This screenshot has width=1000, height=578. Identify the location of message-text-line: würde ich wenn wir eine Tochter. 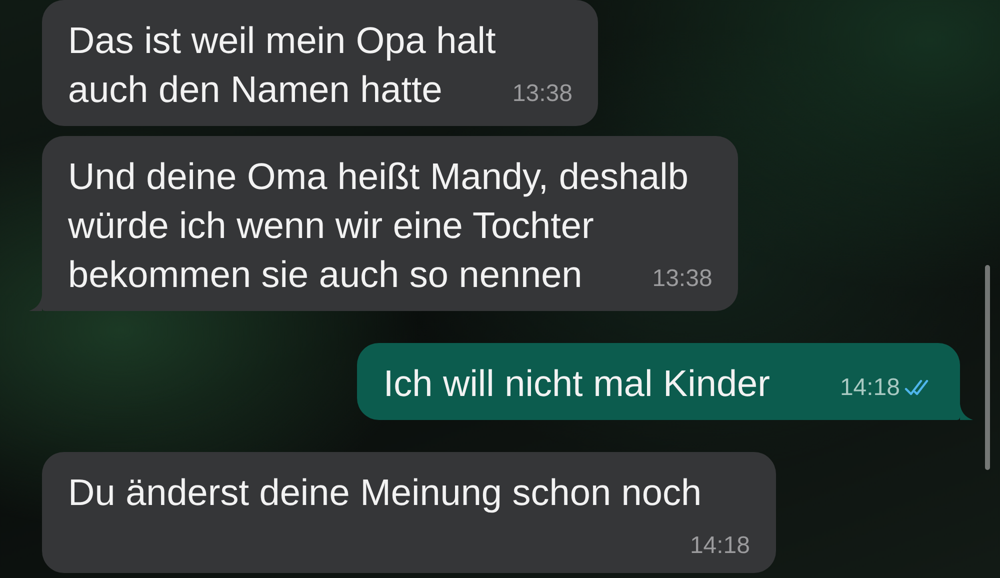
(331, 225).